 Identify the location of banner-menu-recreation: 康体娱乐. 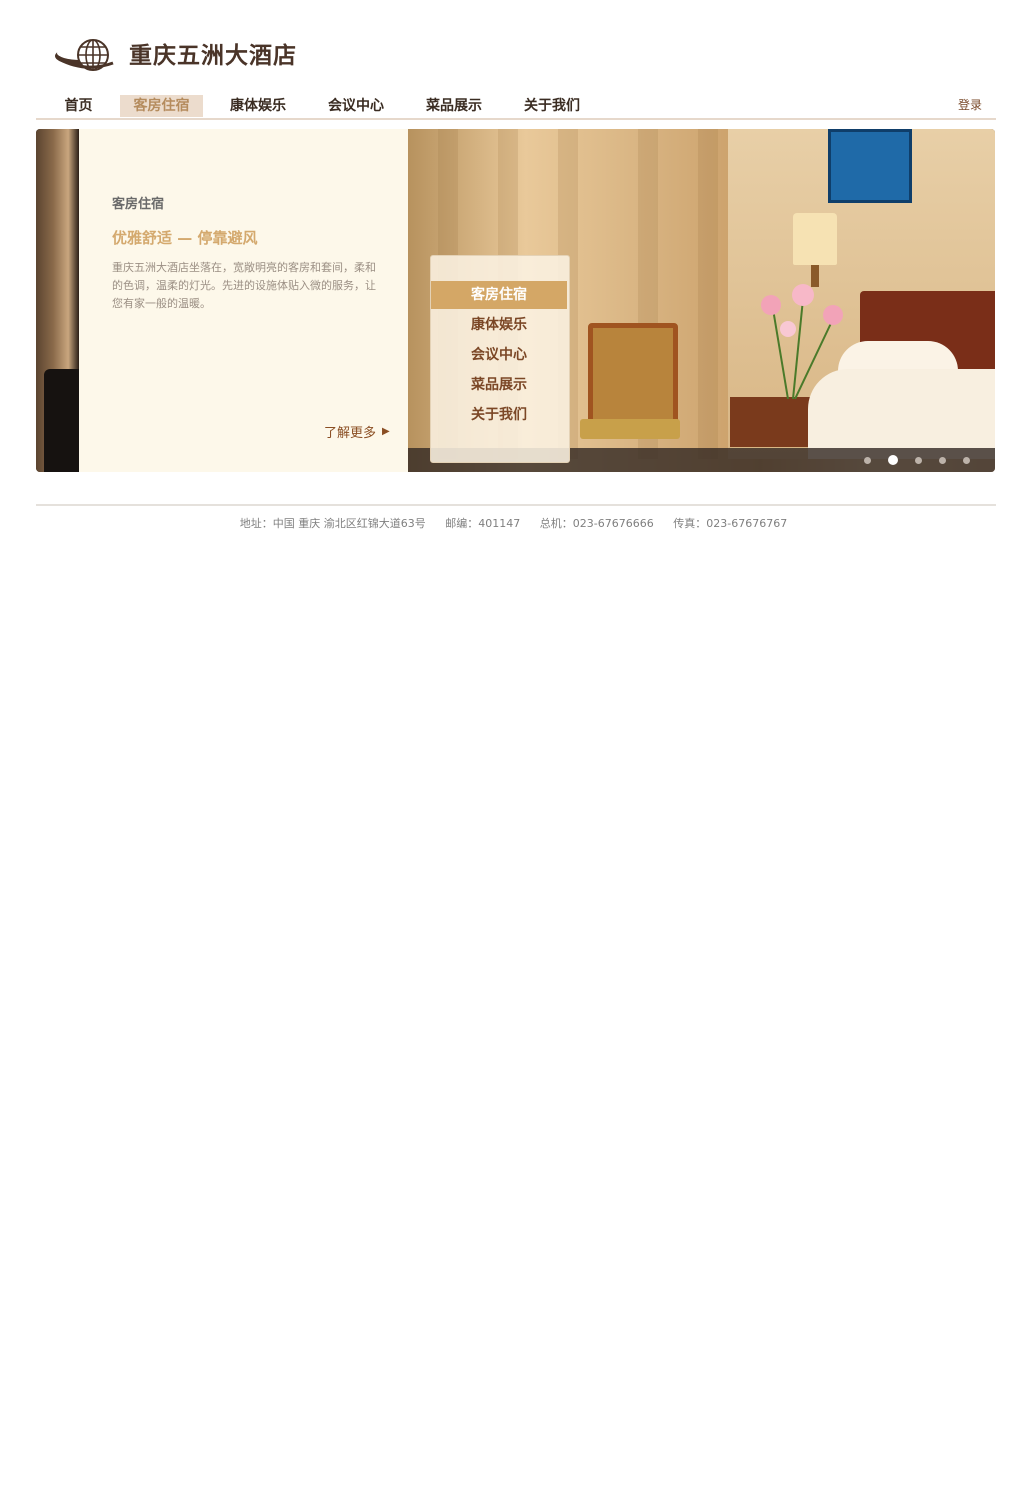
(499, 325).